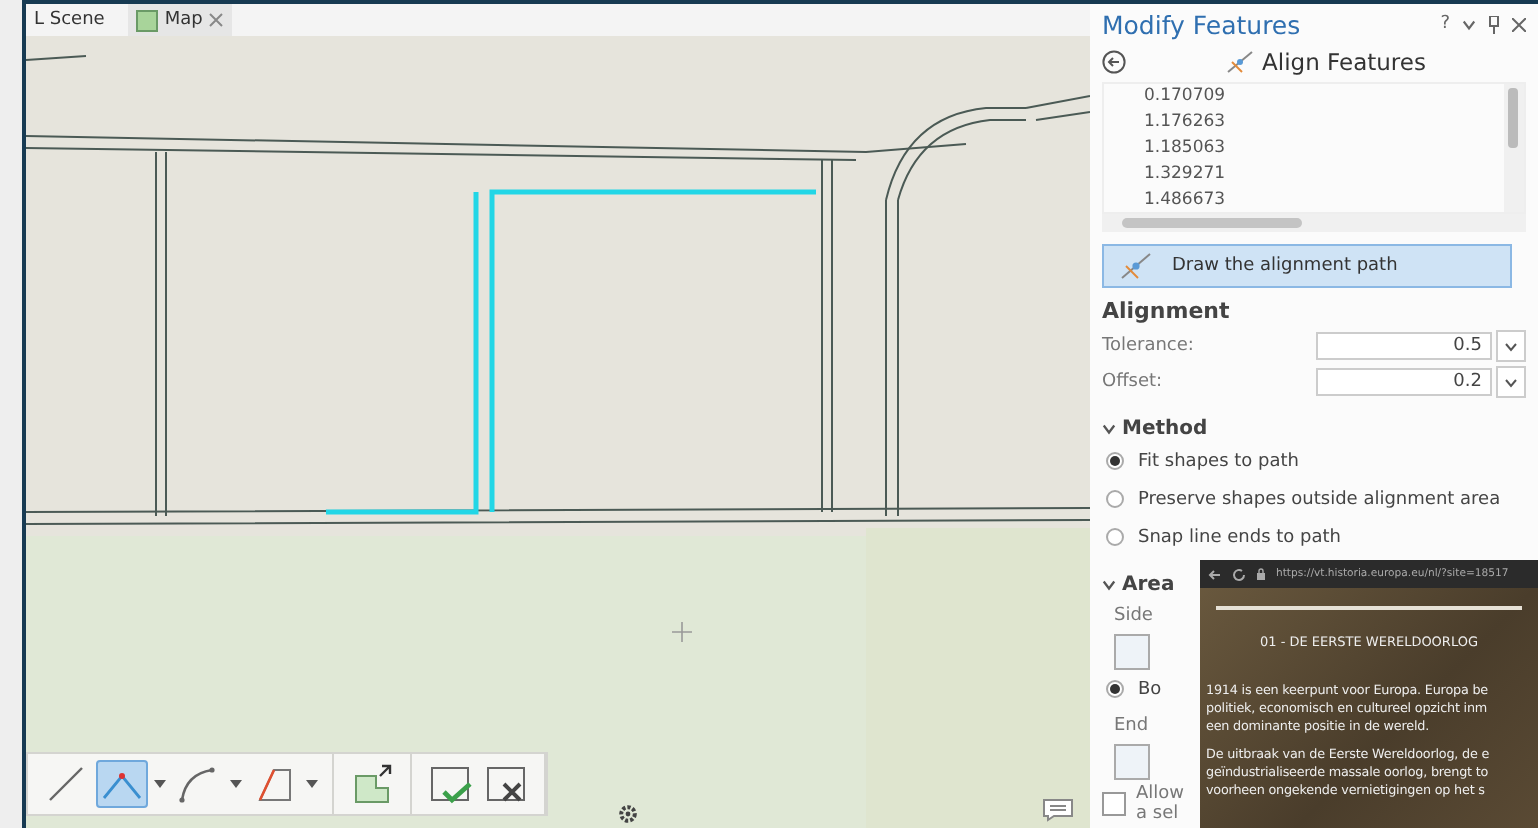 Image resolution: width=1538 pixels, height=828 pixels. Describe the element at coordinates (1239, 574) in the screenshot. I see `reload-icon` at that location.